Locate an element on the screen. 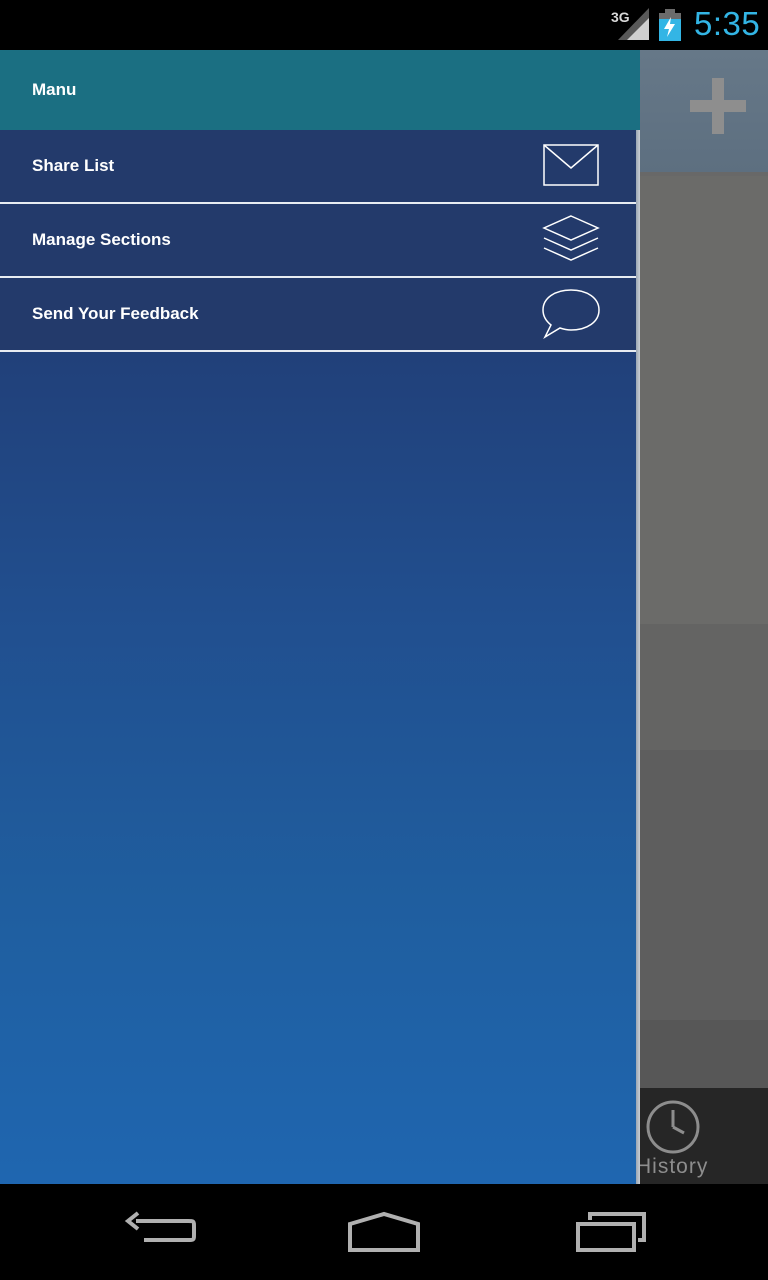  clock-icon is located at coordinates (673, 1127).